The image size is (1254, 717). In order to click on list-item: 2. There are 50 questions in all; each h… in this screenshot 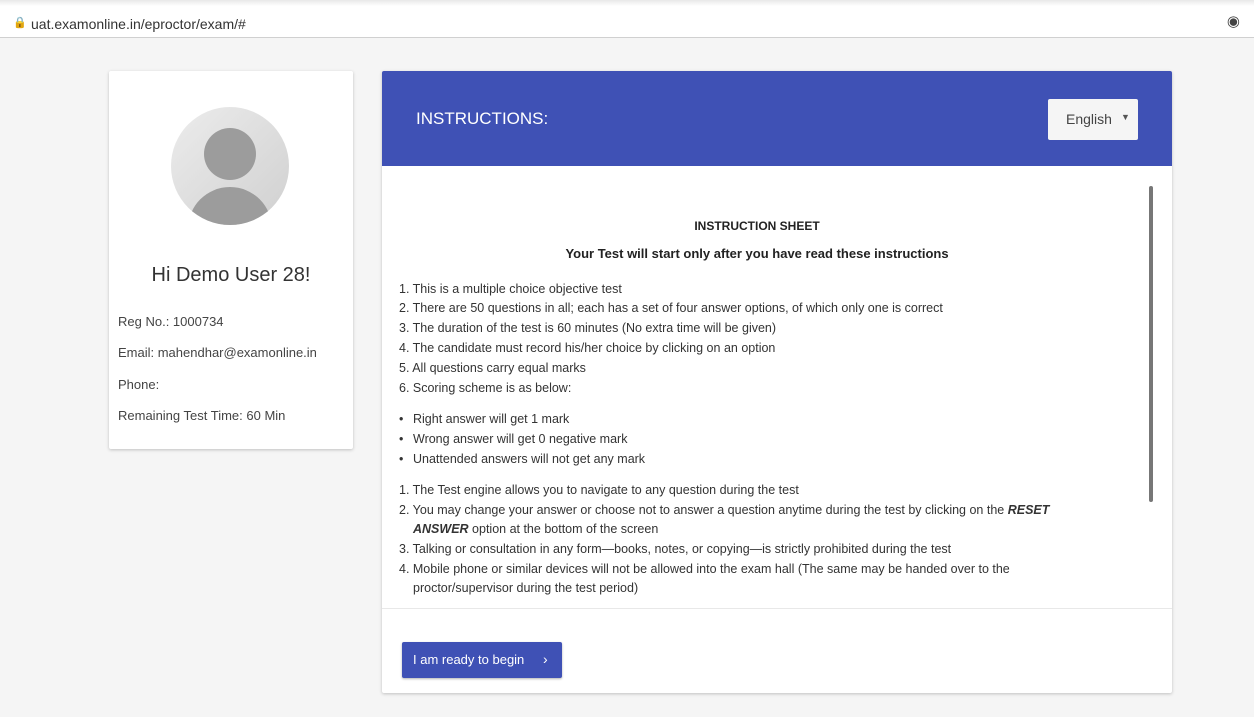, I will do `click(671, 308)`.